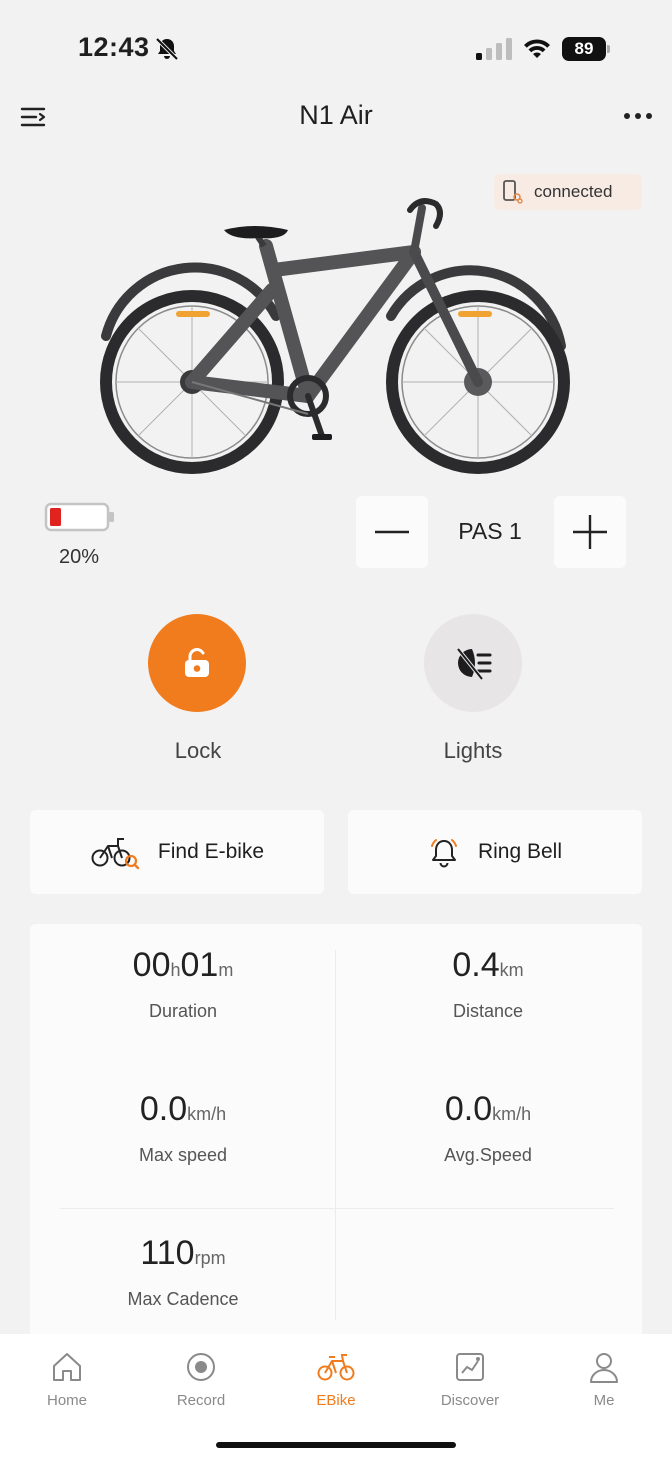 The height and width of the screenshot is (1462, 672). I want to click on stat-avg-speed: 0.0km/h Avg.Speed, so click(488, 1128).